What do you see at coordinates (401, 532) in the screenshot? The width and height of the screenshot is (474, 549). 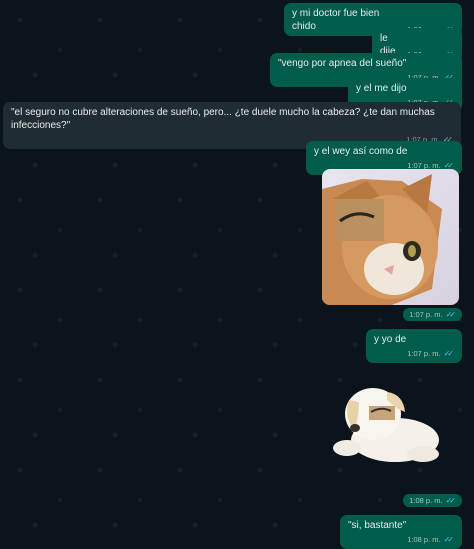 I see `message-bubble: "si, bastante" 1:08 p. m. ✓✓` at bounding box center [401, 532].